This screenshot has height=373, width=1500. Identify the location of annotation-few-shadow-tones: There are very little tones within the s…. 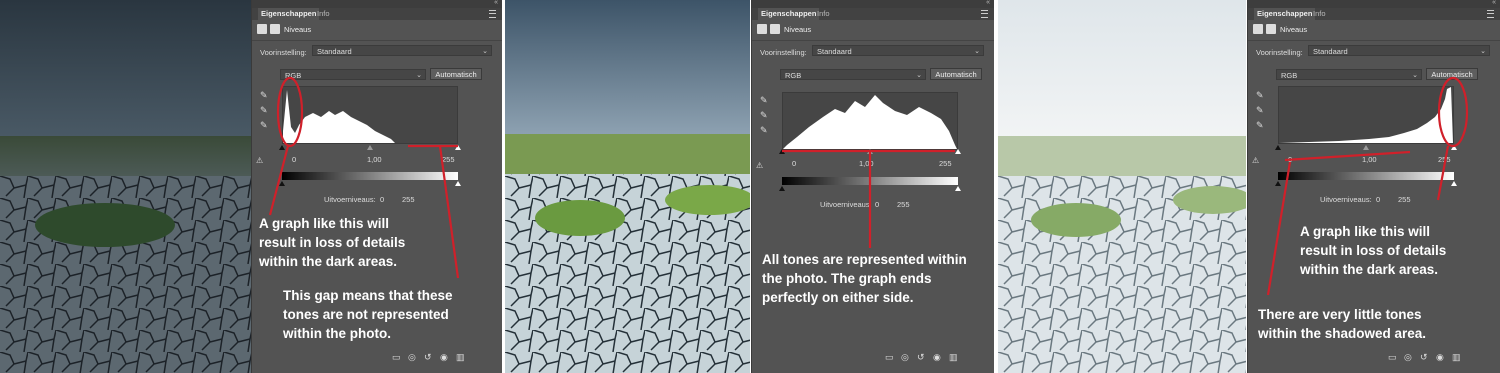
(1342, 324).